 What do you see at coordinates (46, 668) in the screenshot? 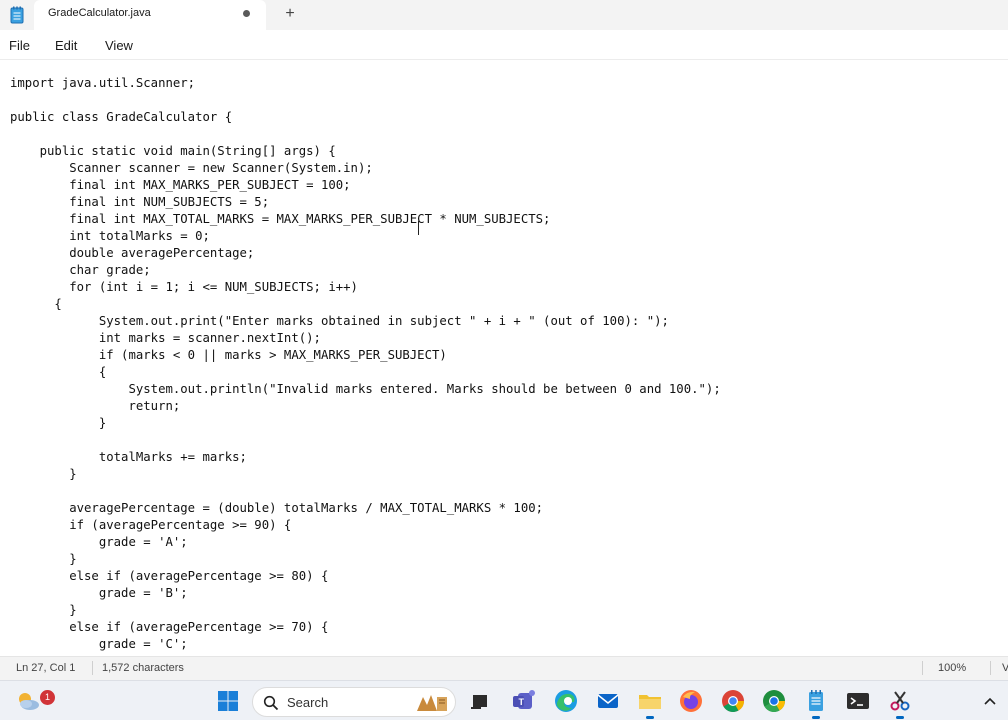
I see `cursor-position: Ln 27, Col 1` at bounding box center [46, 668].